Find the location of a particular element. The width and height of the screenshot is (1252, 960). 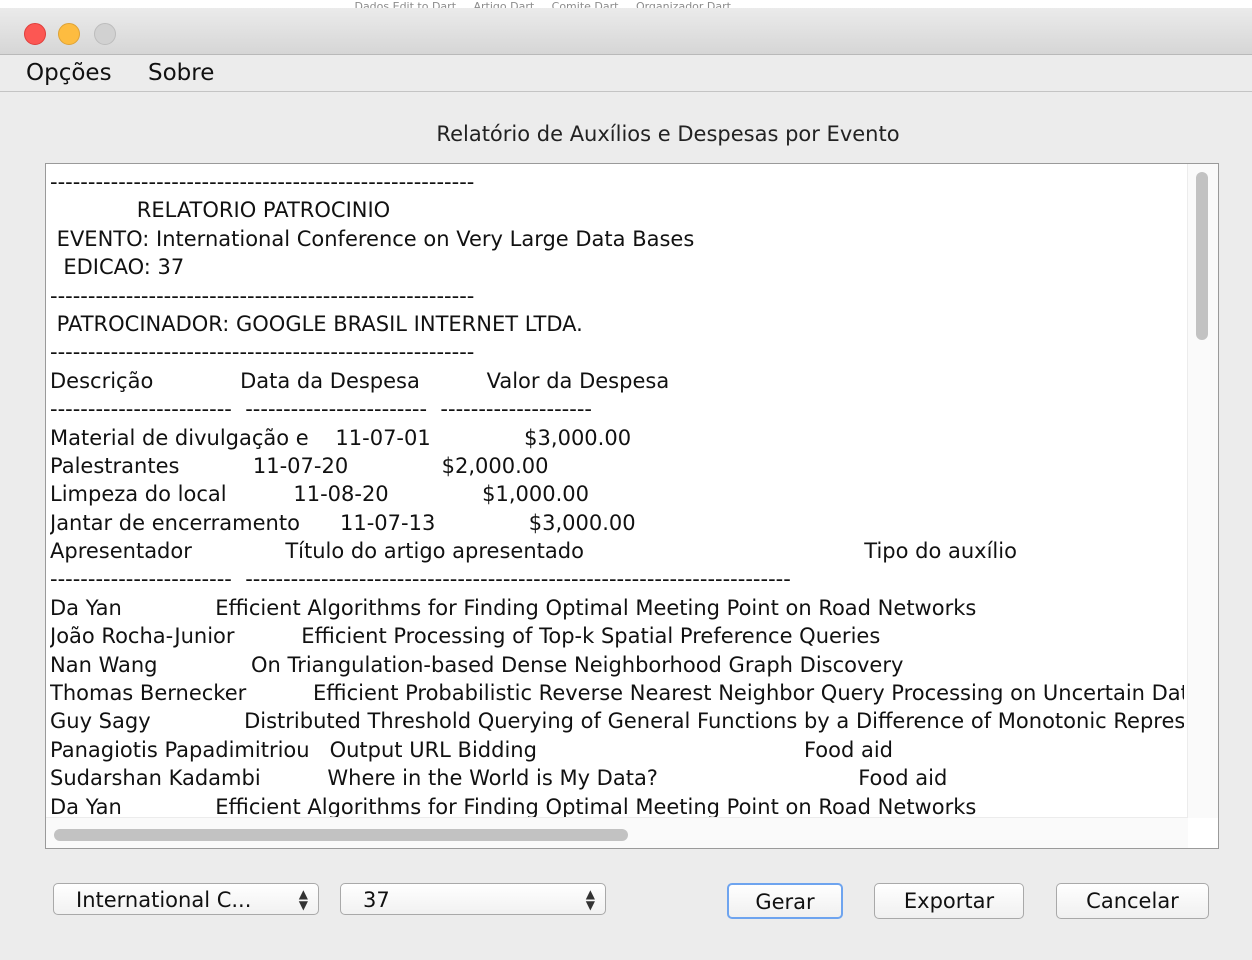

vertical-scrollbar is located at coordinates (1202, 491).